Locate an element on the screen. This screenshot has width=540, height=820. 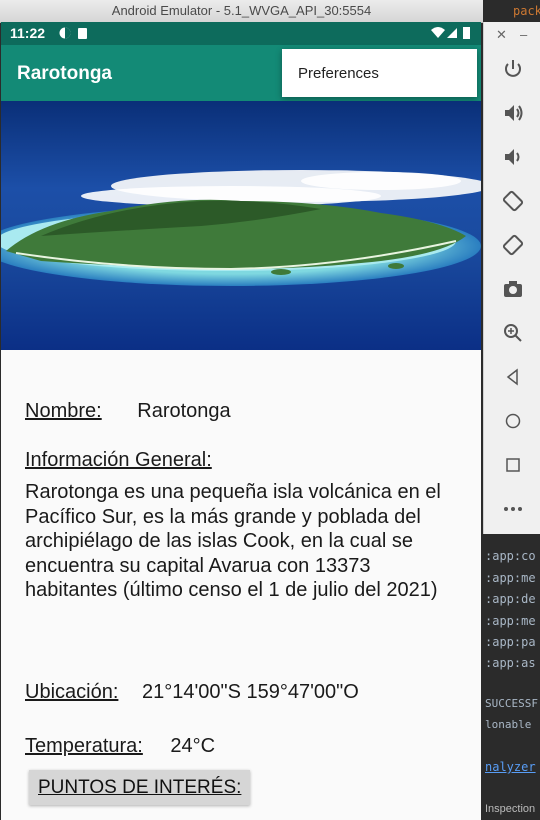
status-notification-icons is located at coordinates (75, 34).